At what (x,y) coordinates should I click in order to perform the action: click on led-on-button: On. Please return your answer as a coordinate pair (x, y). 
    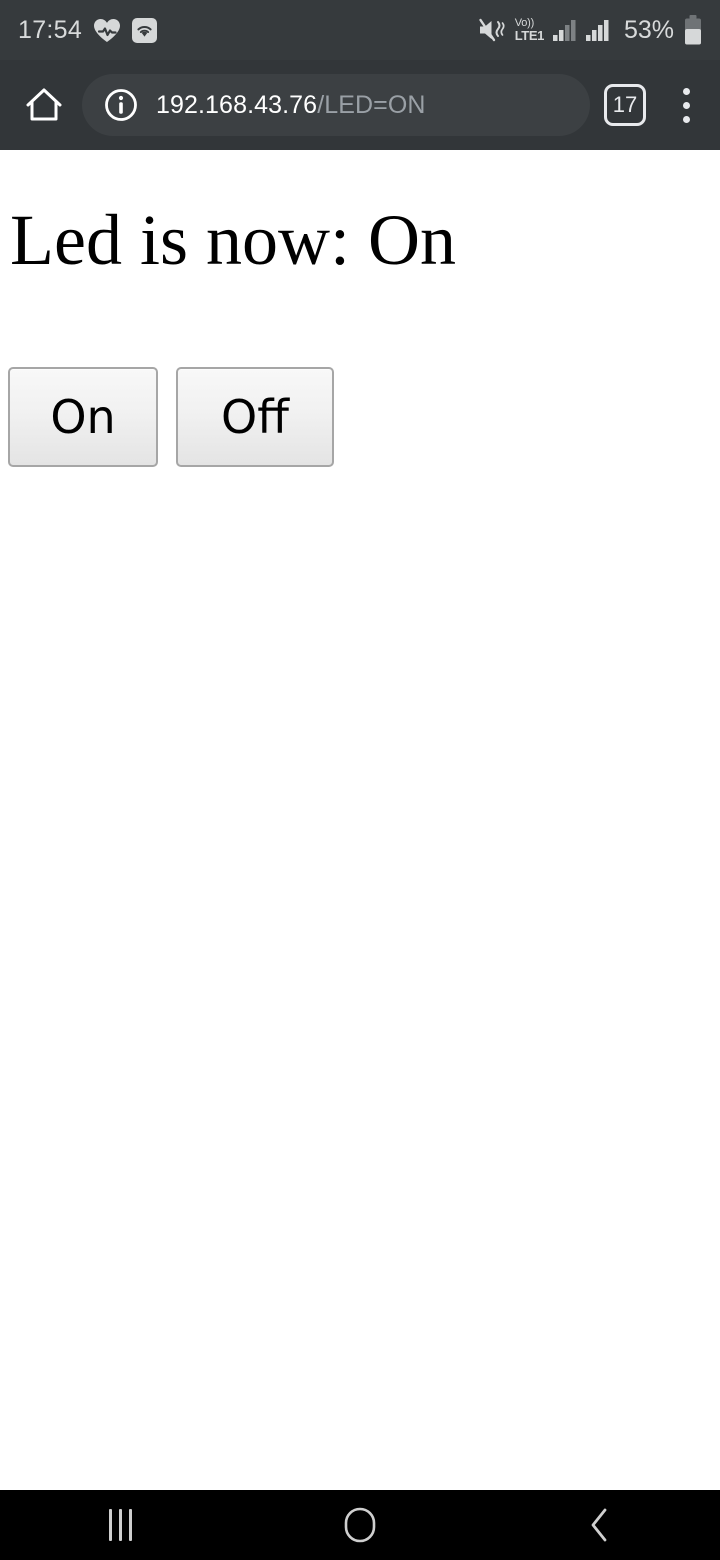
    Looking at the image, I should click on (83, 416).